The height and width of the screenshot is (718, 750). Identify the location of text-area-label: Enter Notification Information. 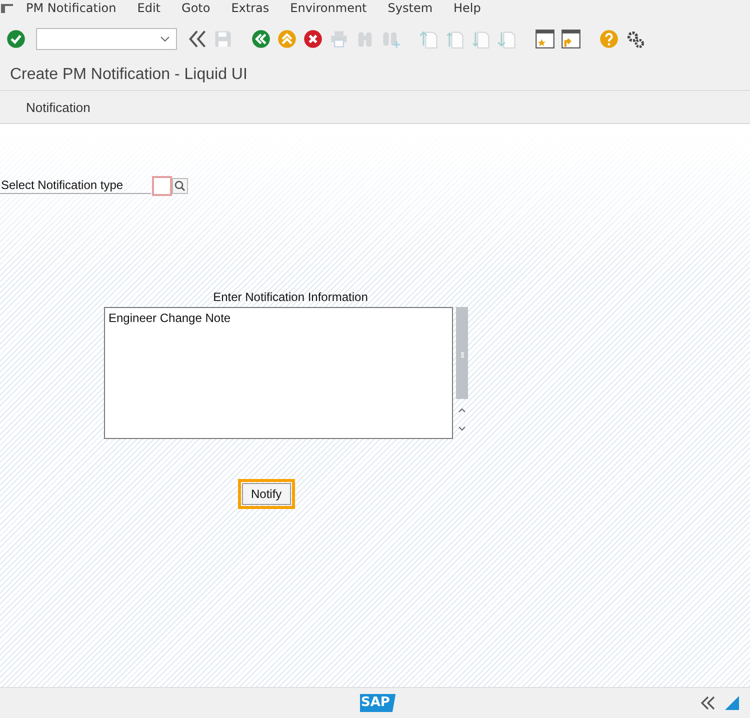
(290, 297).